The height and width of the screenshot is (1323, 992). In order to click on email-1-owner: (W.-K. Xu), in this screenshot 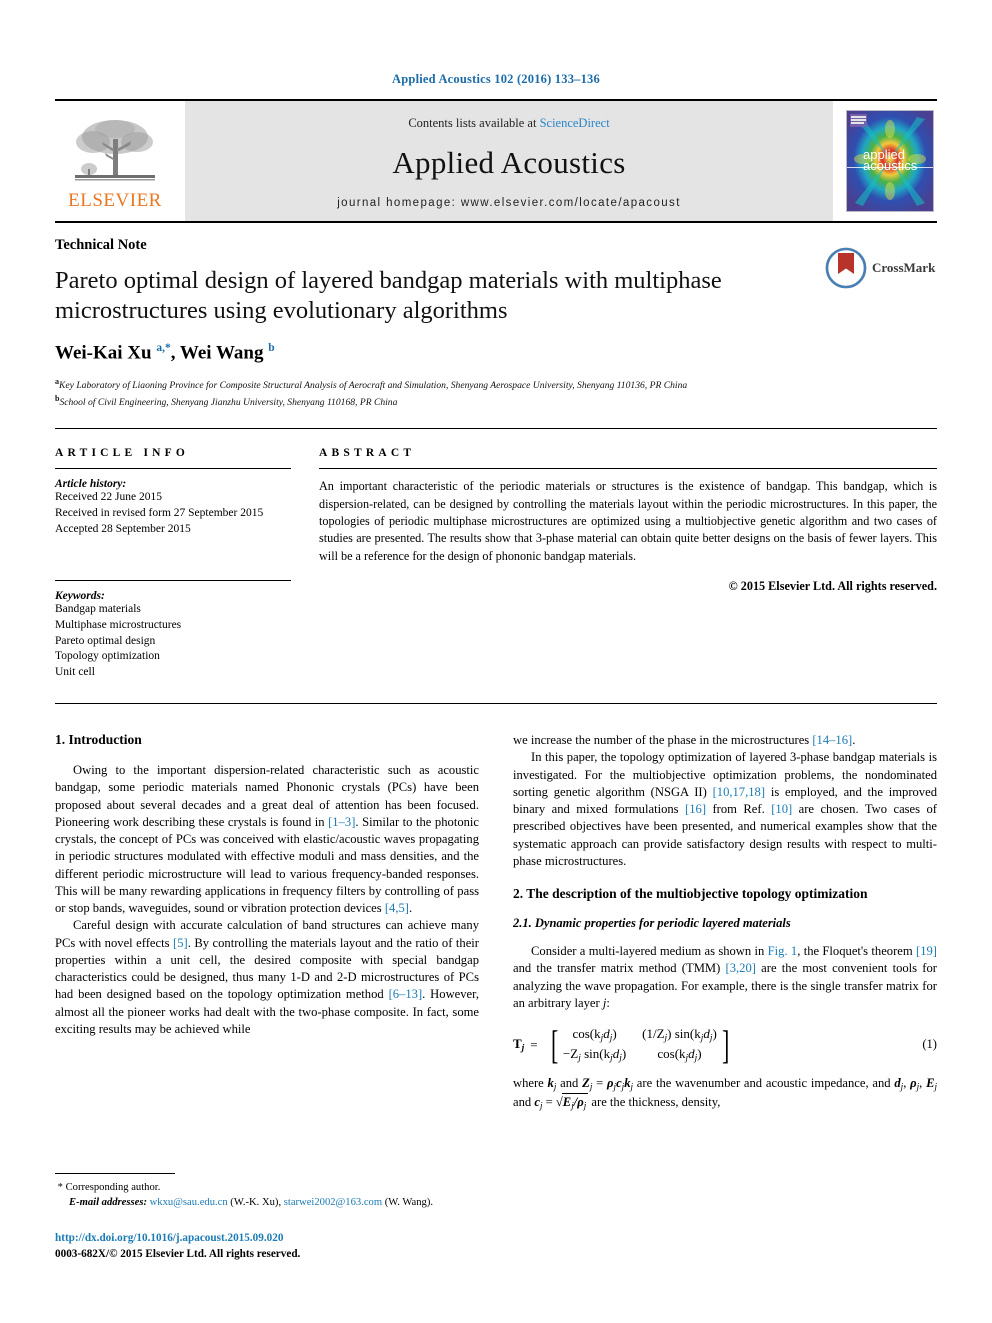, I will do `click(255, 1202)`.